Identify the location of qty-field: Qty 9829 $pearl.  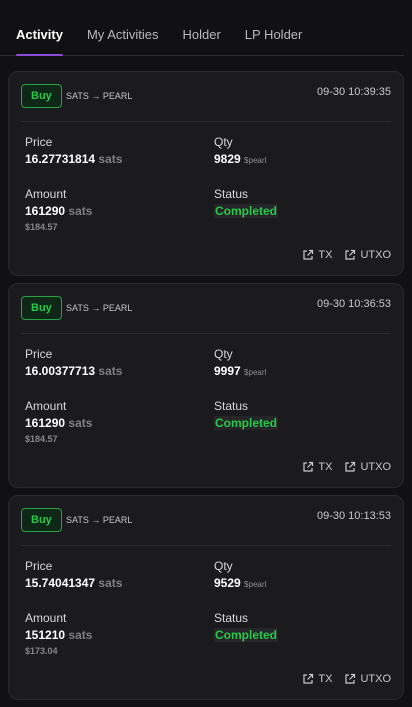
(240, 151).